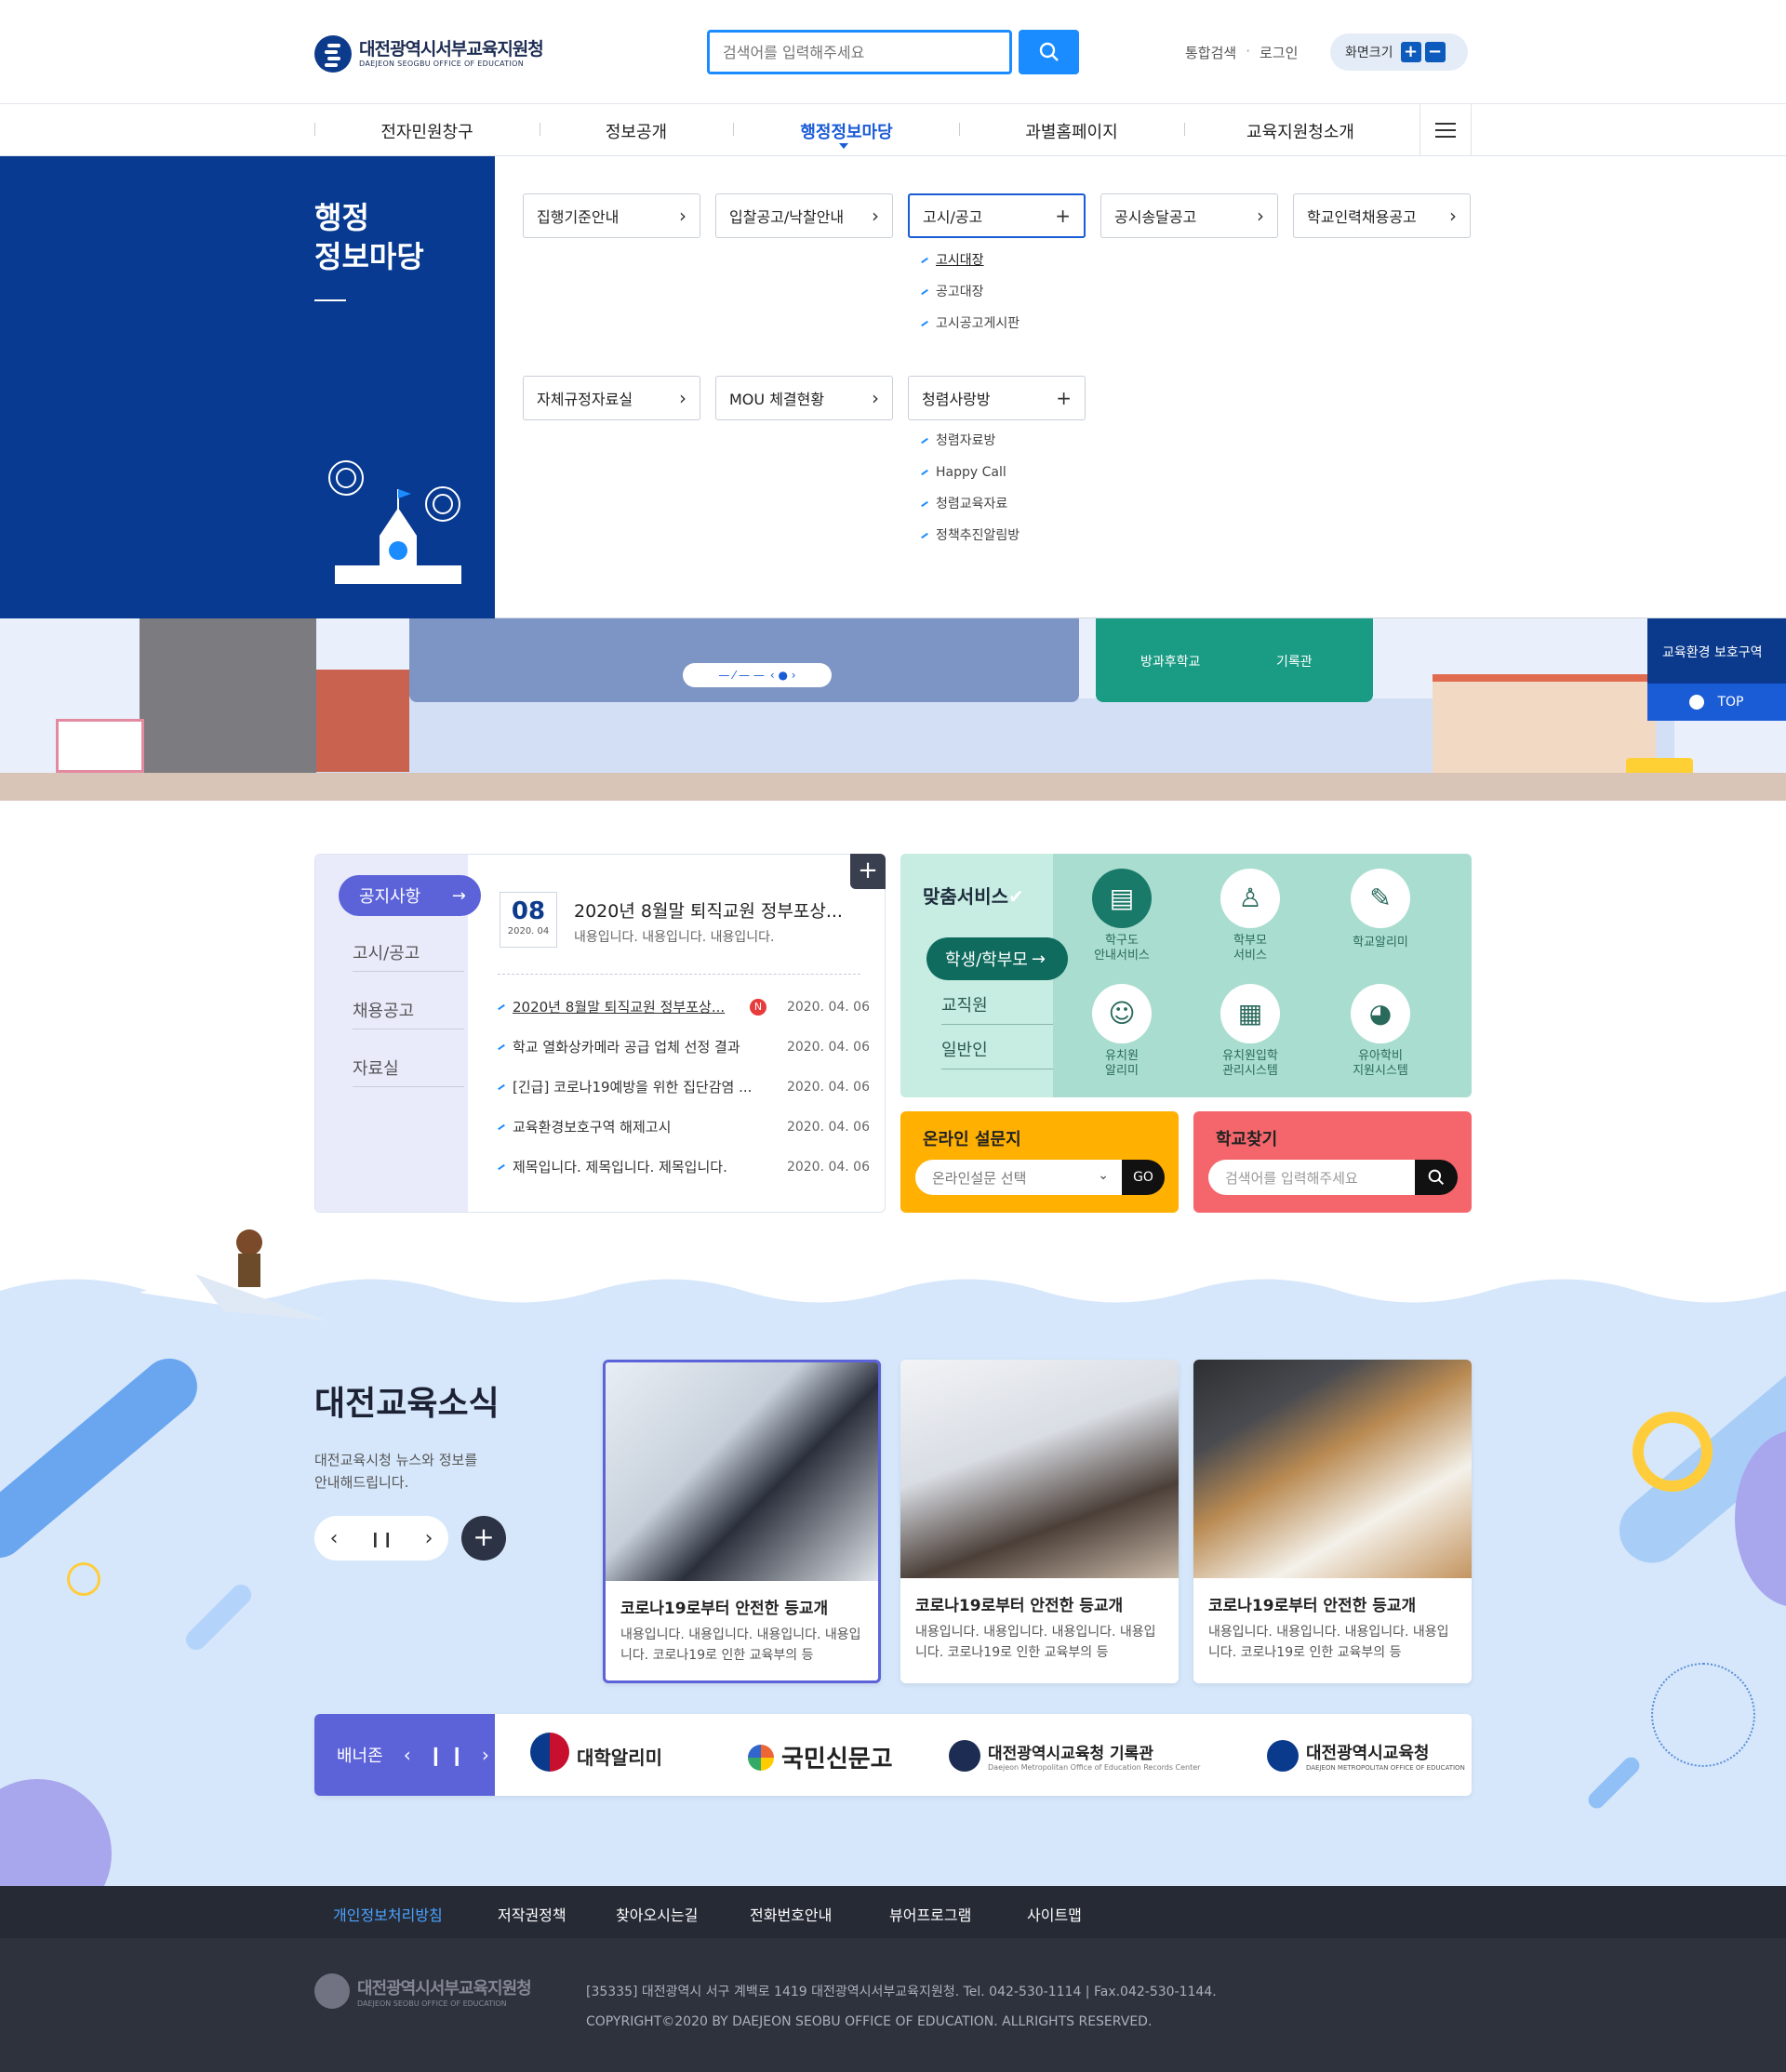  Describe the element at coordinates (1544, 723) in the screenshot. I see `school-building` at that location.